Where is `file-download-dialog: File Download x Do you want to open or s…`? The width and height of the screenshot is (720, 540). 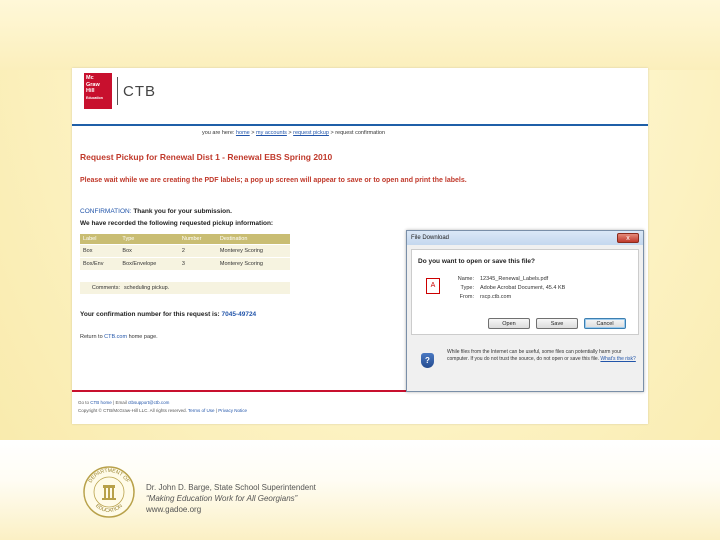
file-download-dialog: File Download x Do you want to open or s… is located at coordinates (525, 311).